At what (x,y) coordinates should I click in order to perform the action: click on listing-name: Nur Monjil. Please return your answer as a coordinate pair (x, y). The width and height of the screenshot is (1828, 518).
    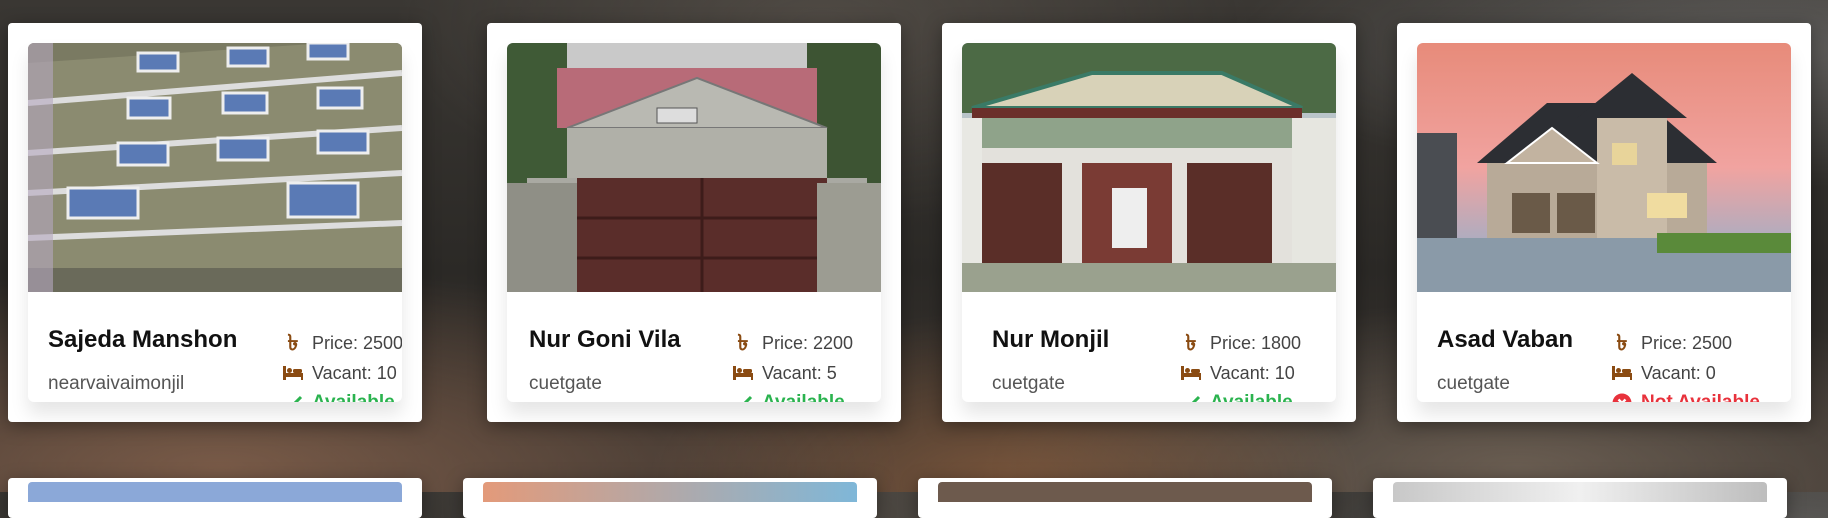
    Looking at the image, I should click on (1051, 339).